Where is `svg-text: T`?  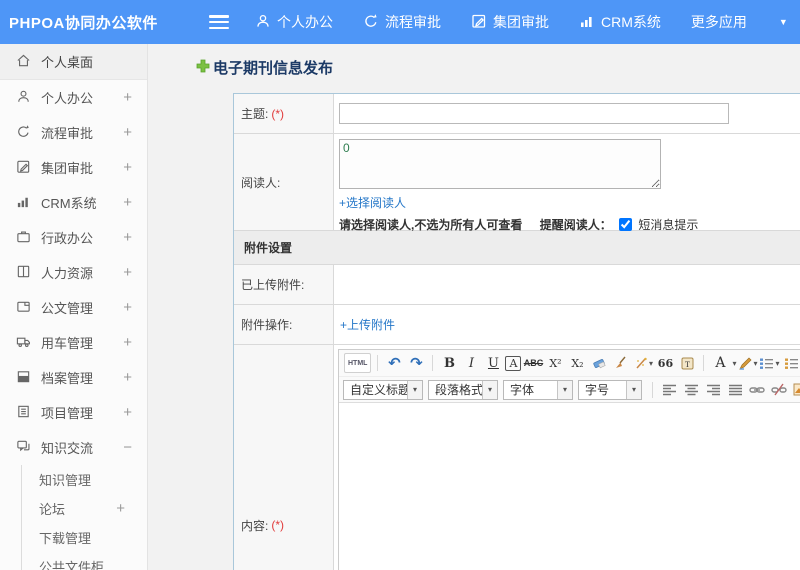
svg-text: T is located at coordinates (687, 364).